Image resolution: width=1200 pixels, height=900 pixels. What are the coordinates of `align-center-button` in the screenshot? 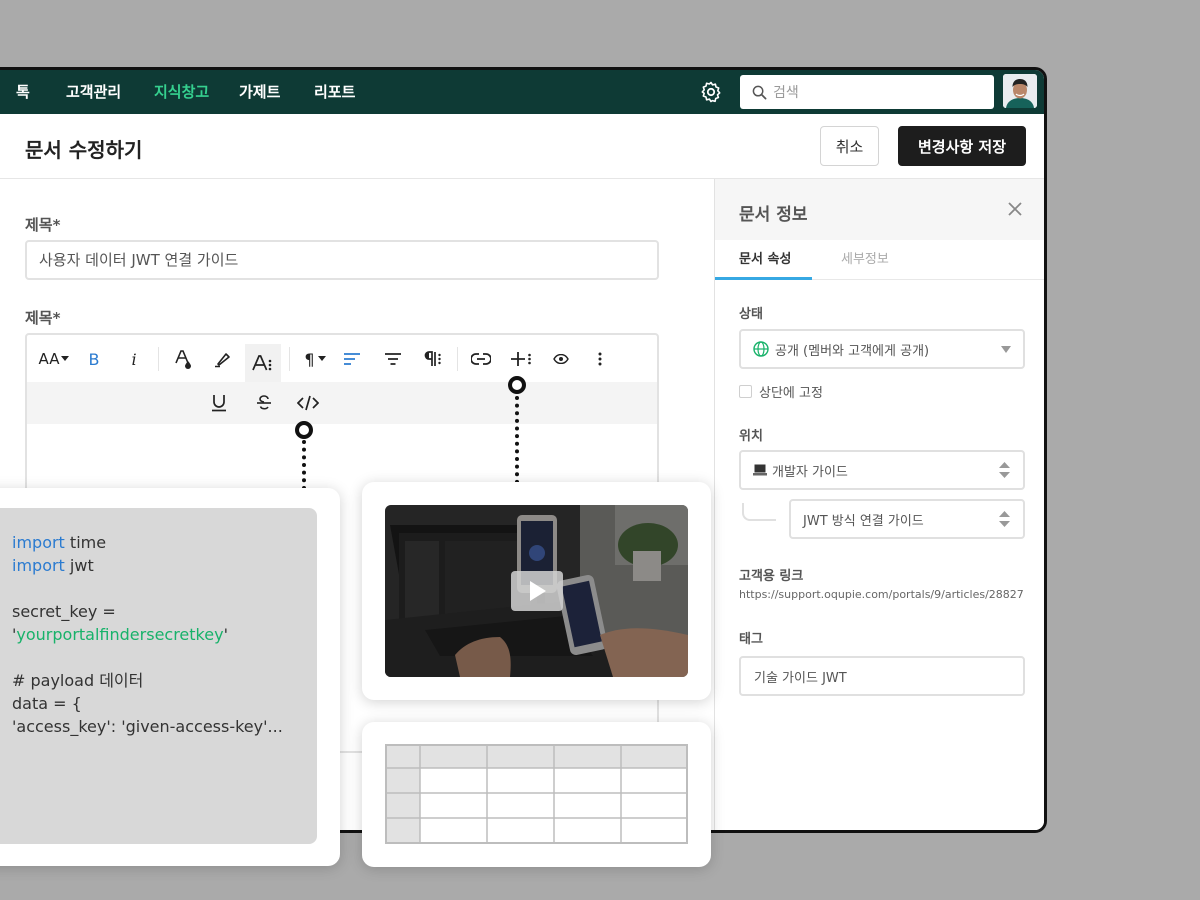 It's located at (393, 359).